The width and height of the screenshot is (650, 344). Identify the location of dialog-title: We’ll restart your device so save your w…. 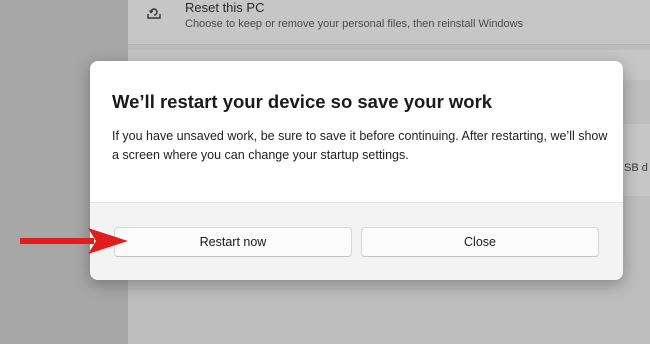
(302, 101).